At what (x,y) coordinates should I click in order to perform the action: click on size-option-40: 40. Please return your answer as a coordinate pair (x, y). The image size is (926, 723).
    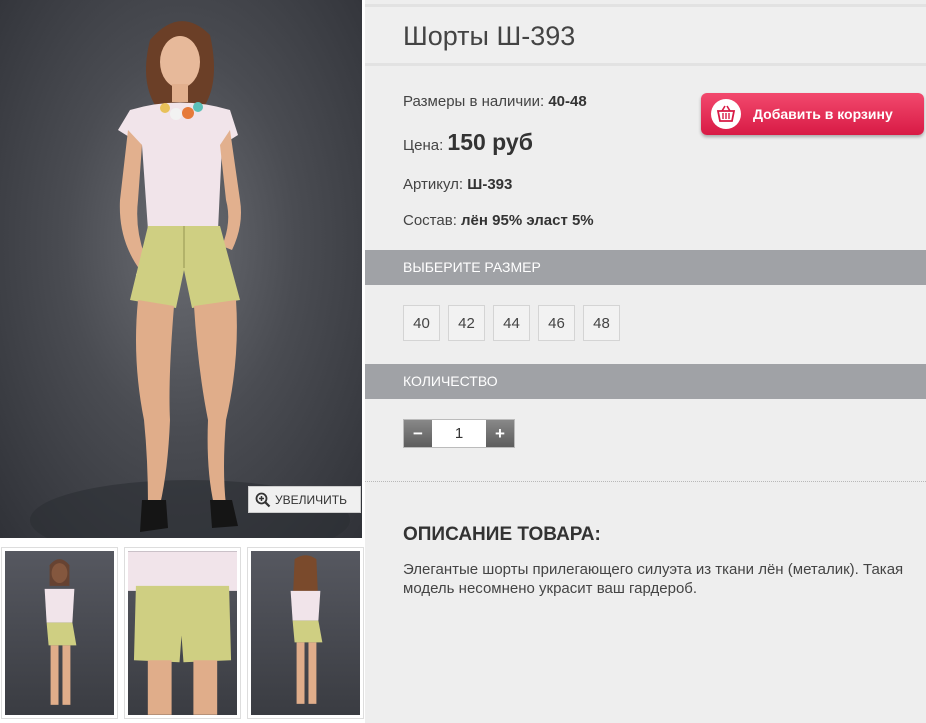
    Looking at the image, I should click on (421, 323).